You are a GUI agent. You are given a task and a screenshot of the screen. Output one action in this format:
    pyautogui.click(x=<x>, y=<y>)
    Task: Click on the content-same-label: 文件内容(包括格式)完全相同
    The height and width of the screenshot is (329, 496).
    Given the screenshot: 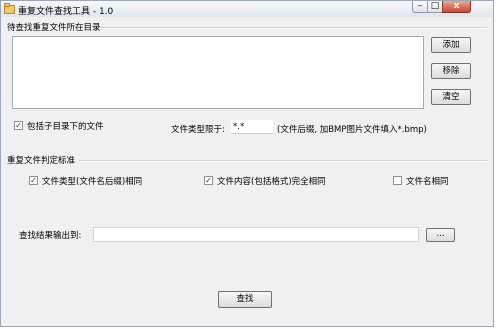 What is the action you would take?
    pyautogui.click(x=271, y=182)
    